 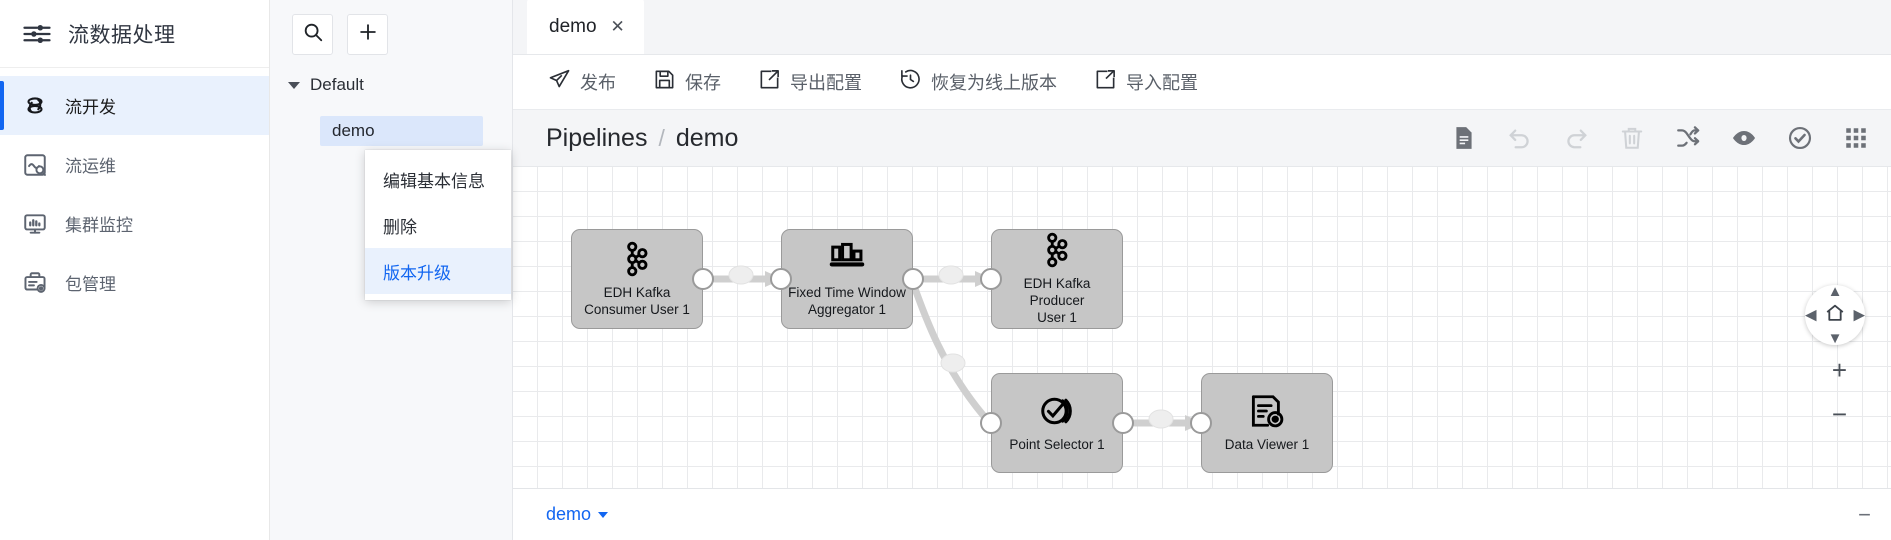 I want to click on import-config-button: 导入配置, so click(x=1146, y=82).